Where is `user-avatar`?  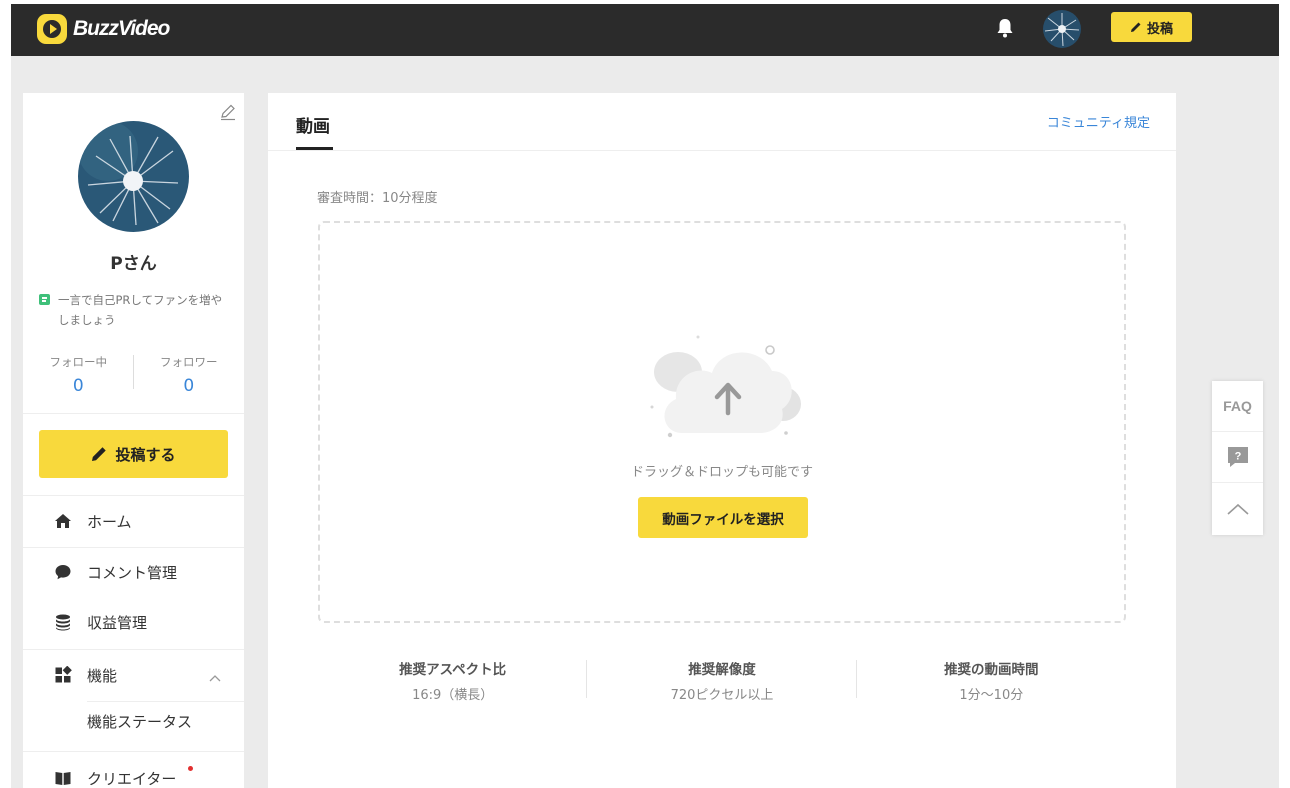
user-avatar is located at coordinates (1062, 29).